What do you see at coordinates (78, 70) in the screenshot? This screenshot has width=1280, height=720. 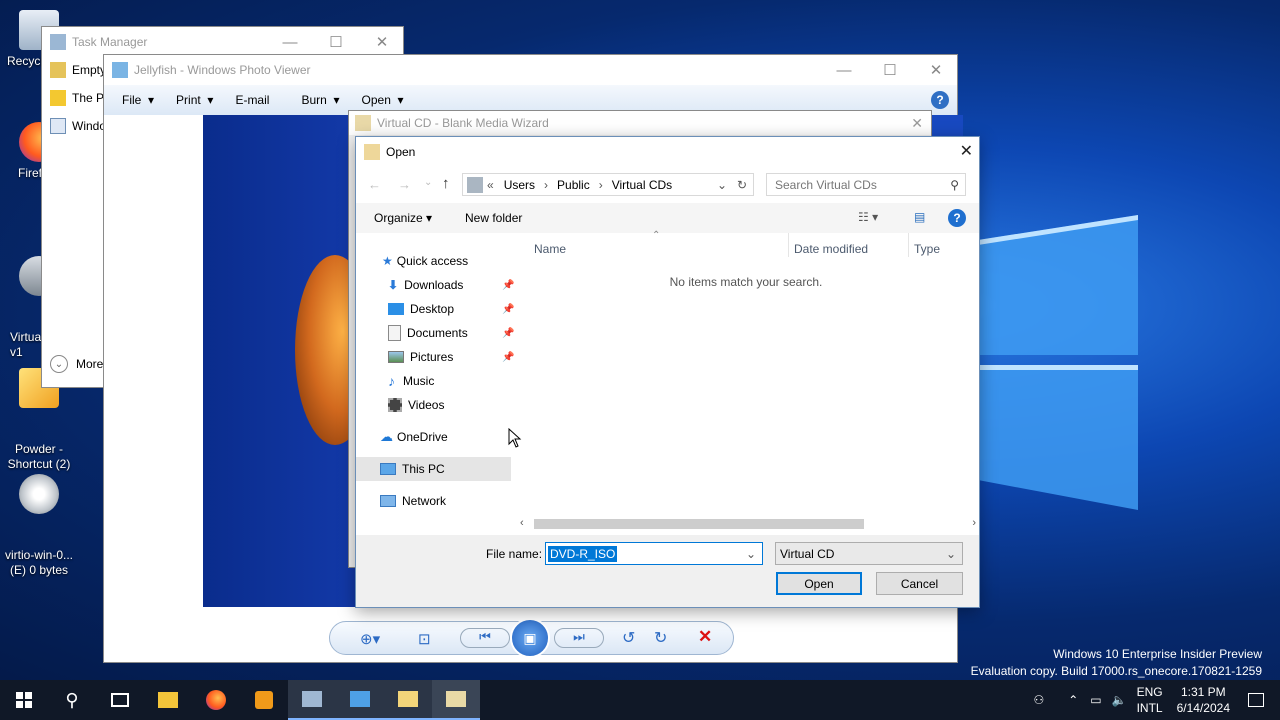 I see `task-row: Empty` at bounding box center [78, 70].